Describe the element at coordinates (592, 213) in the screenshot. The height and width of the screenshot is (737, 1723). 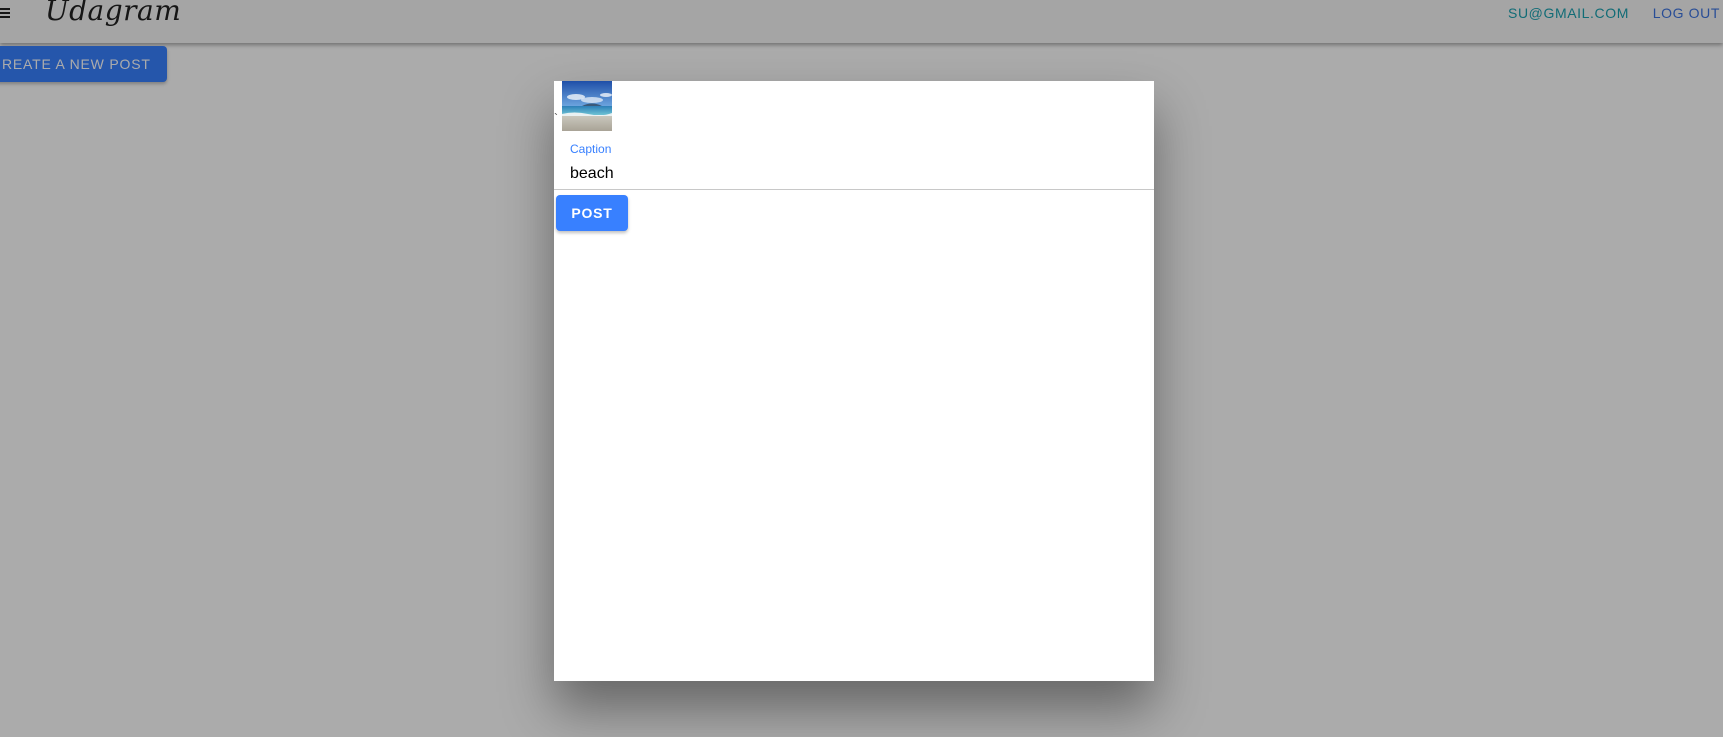
I see `post-button: POST` at that location.